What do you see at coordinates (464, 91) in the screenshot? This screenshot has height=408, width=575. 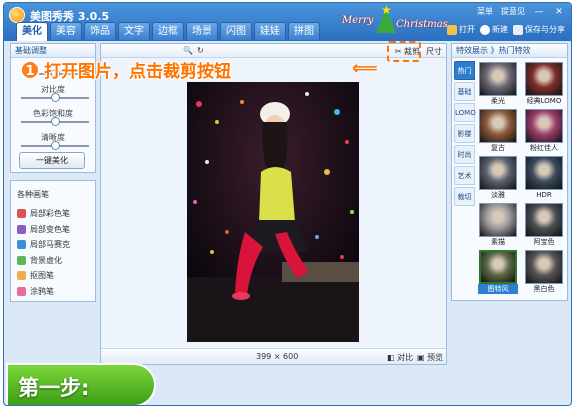 I see `category-basic: 基础` at bounding box center [464, 91].